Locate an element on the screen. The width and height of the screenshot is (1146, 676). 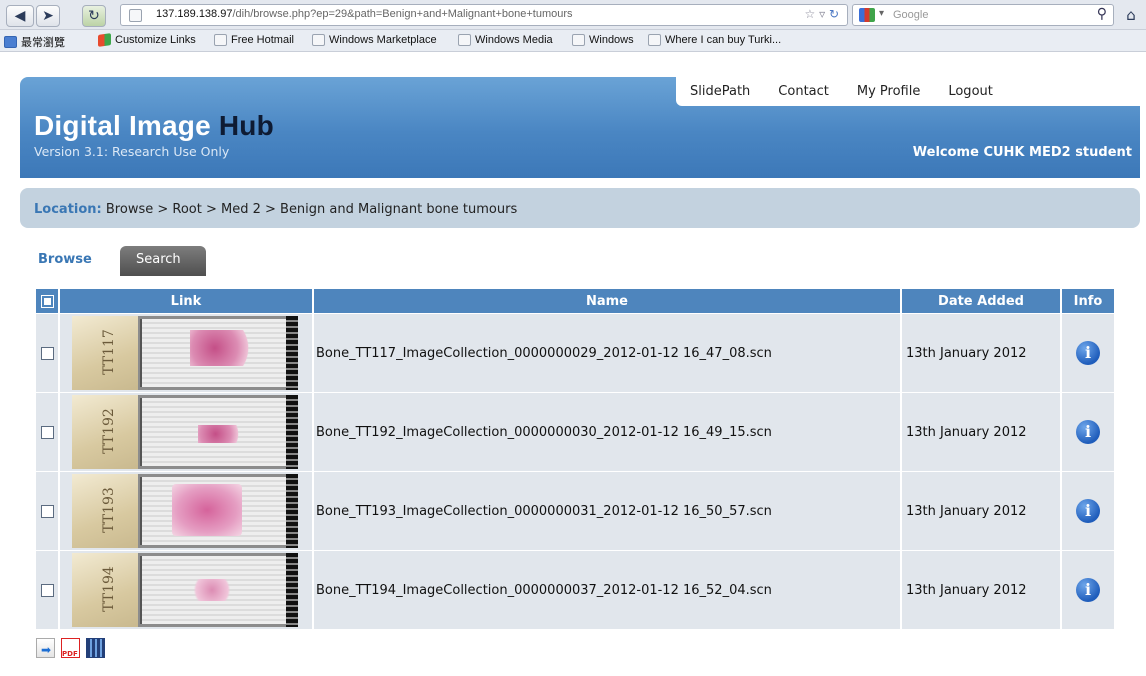
nav-contact-link: Contact is located at coordinates (803, 91).